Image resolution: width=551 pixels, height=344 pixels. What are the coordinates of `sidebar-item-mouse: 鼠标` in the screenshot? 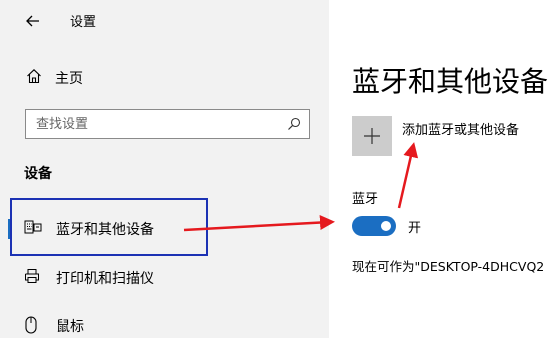 It's located at (164, 325).